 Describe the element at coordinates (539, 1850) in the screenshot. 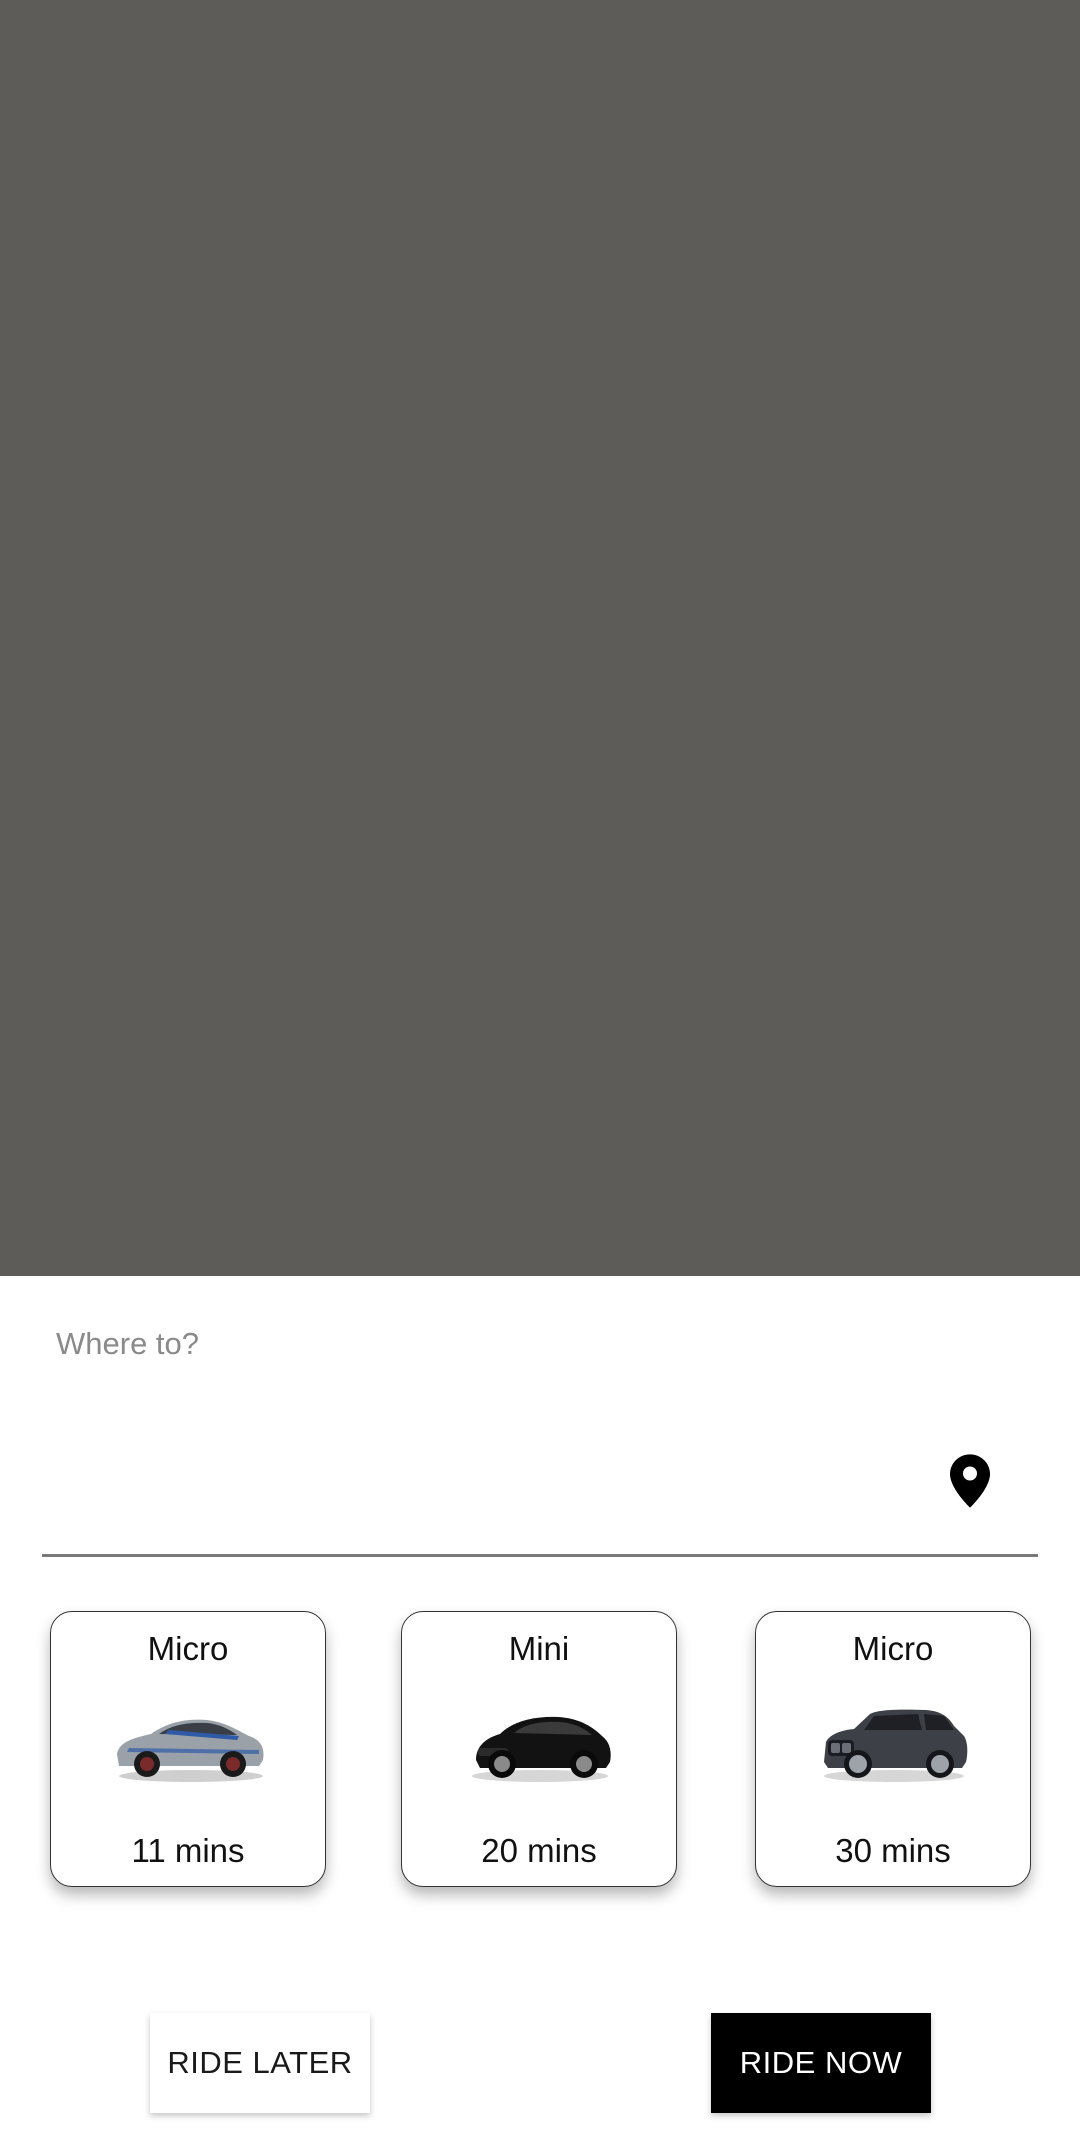

I see `ride-eta: 20 mins` at that location.